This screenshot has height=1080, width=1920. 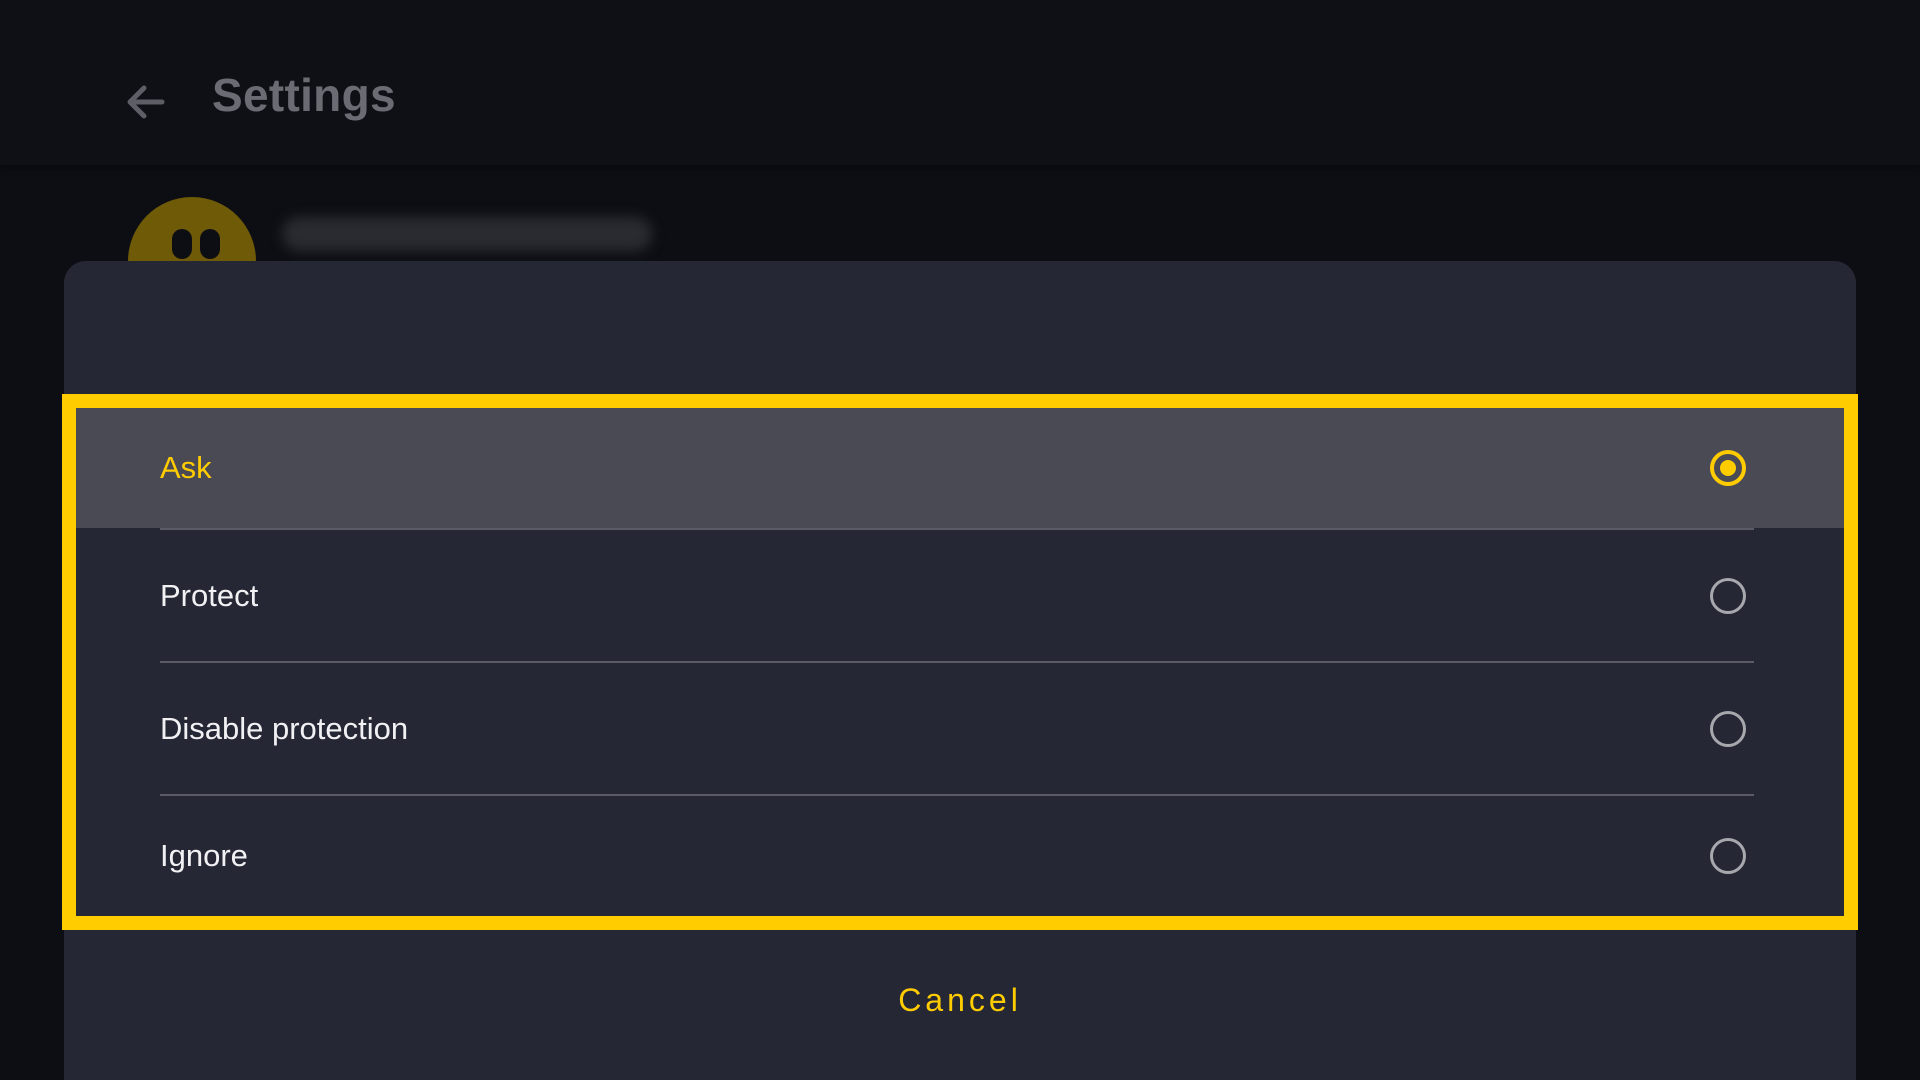 What do you see at coordinates (960, 856) in the screenshot?
I see `option-ignore: Ignore` at bounding box center [960, 856].